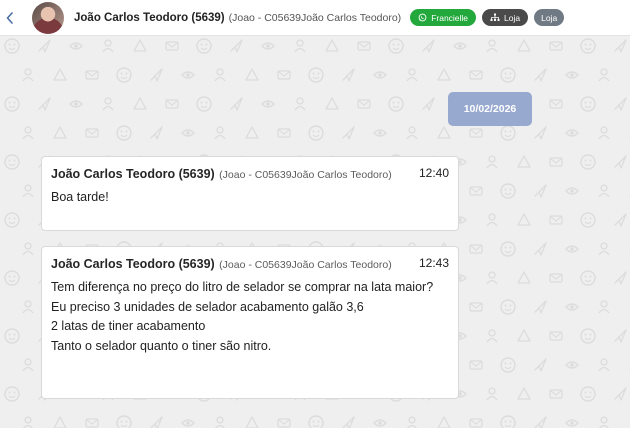  Describe the element at coordinates (549, 17) in the screenshot. I see `store-tag-badge: Loja` at that location.